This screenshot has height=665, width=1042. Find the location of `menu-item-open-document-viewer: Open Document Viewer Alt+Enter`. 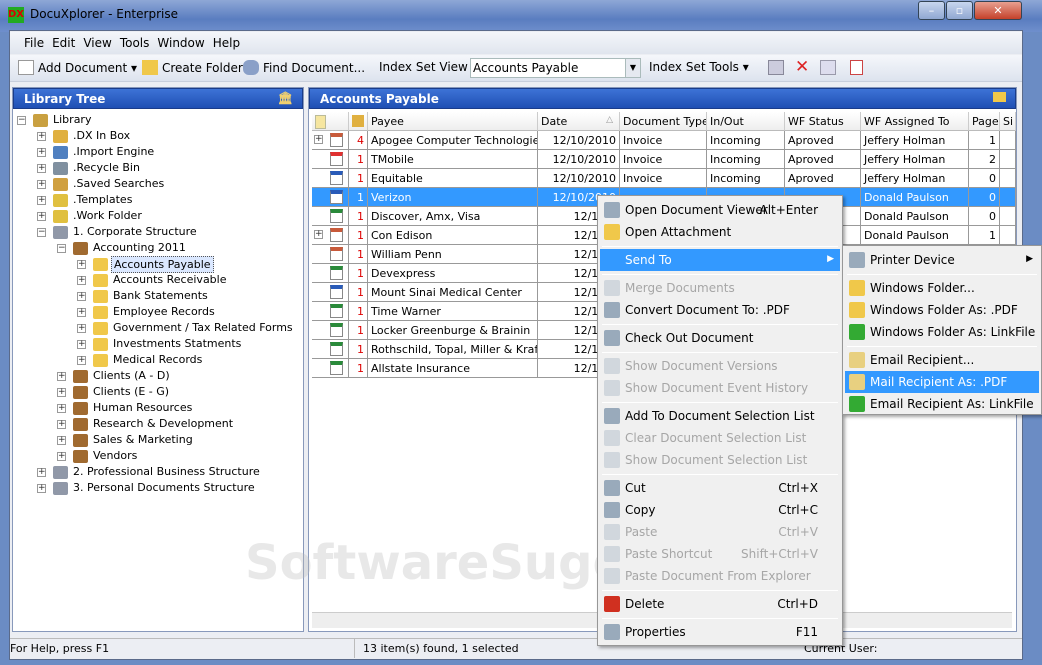

menu-item-open-document-viewer: Open Document Viewer Alt+Enter is located at coordinates (720, 210).